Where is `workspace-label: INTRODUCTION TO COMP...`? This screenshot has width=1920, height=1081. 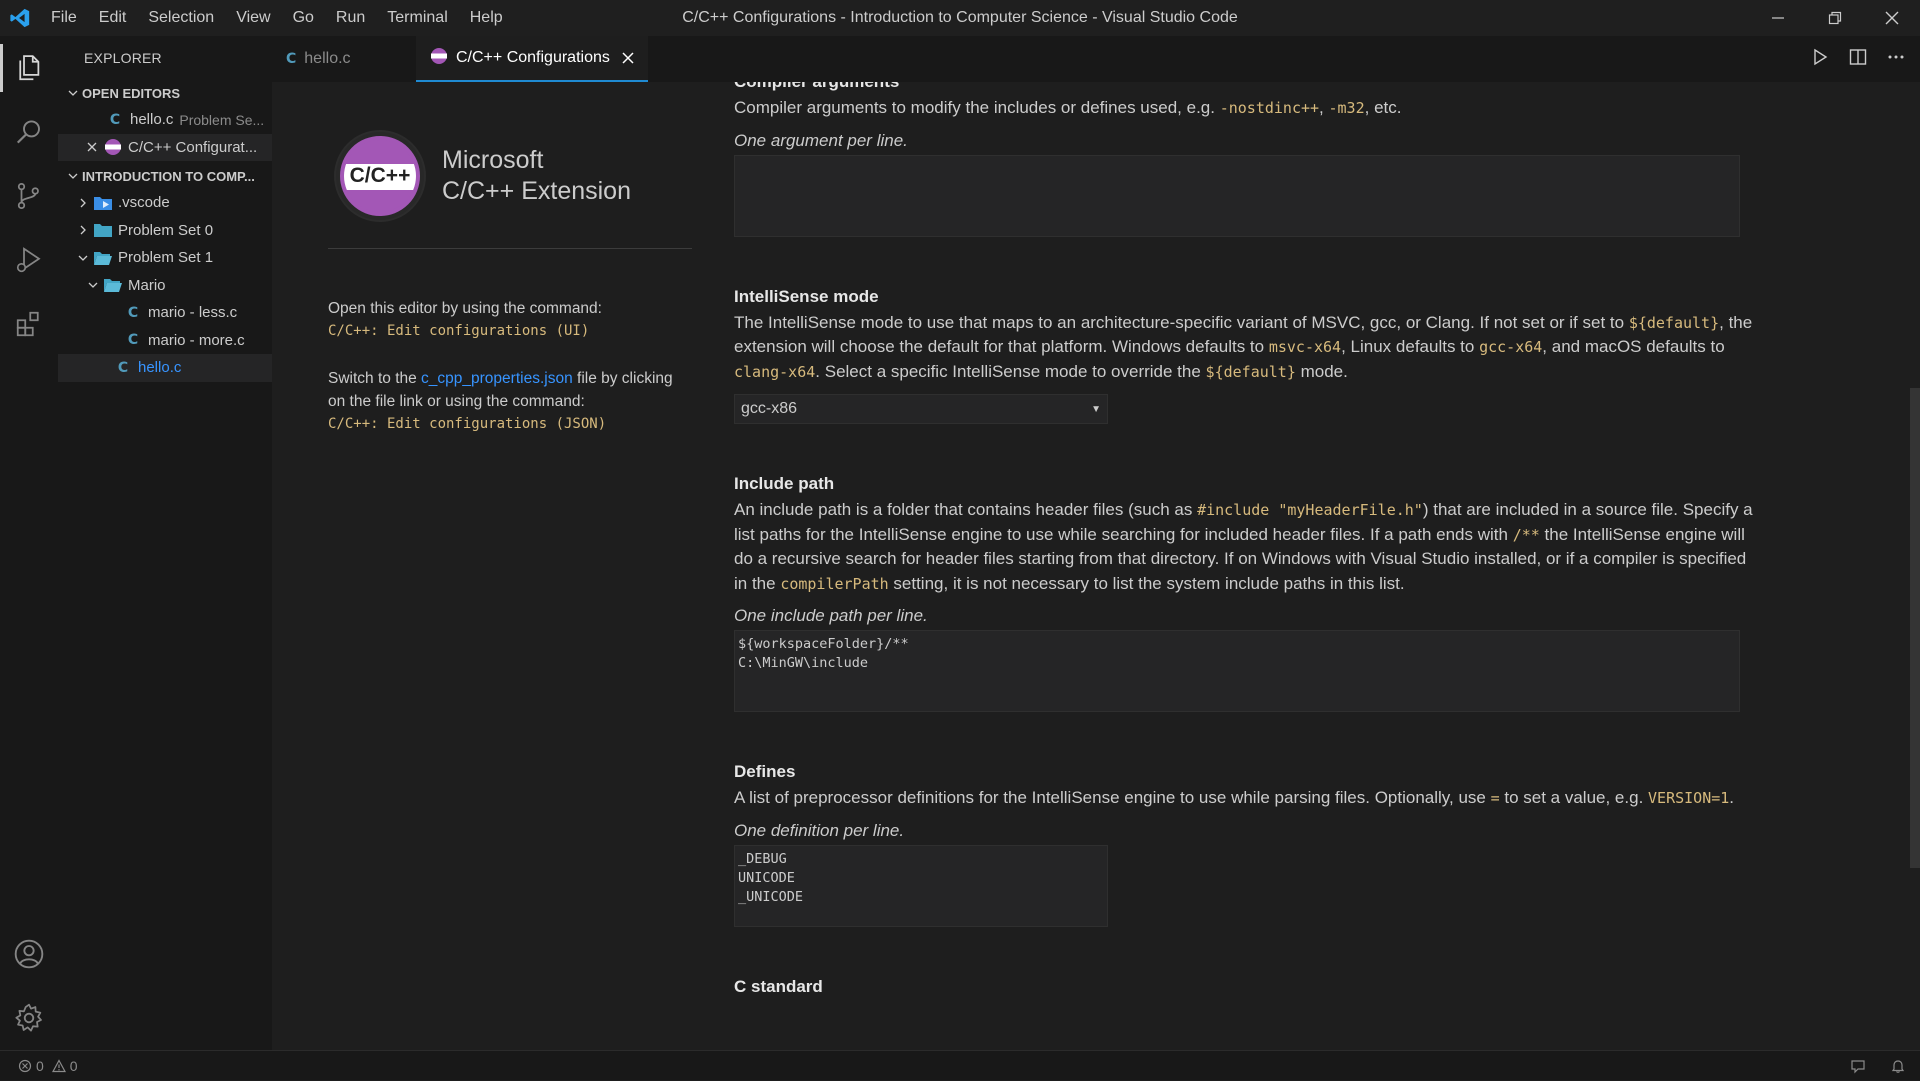 workspace-label: INTRODUCTION TO COMP... is located at coordinates (168, 176).